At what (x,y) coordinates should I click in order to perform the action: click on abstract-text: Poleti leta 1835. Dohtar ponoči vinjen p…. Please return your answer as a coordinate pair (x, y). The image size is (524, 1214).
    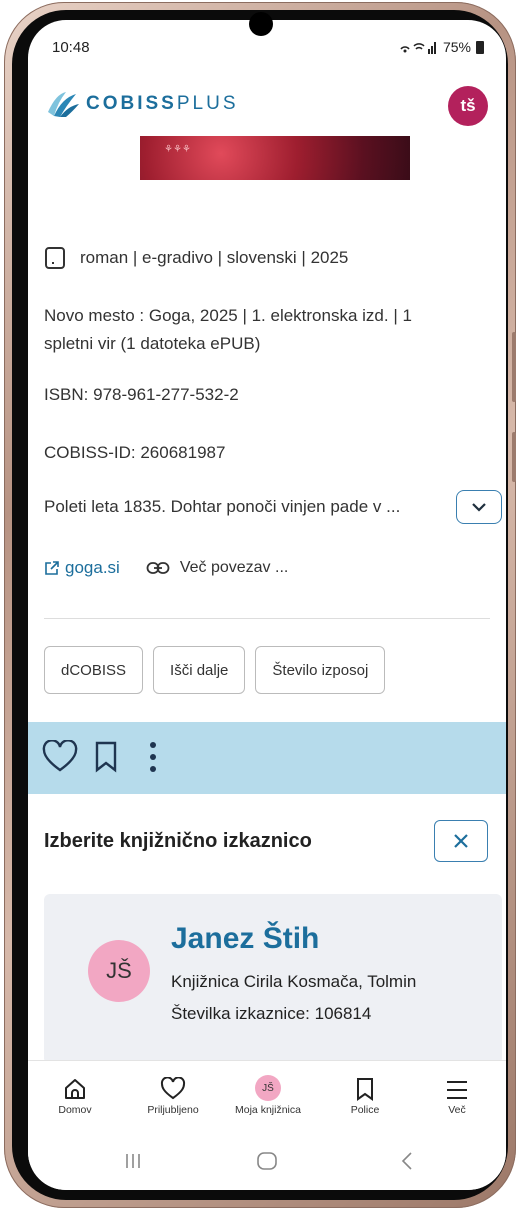
    Looking at the image, I should click on (222, 506).